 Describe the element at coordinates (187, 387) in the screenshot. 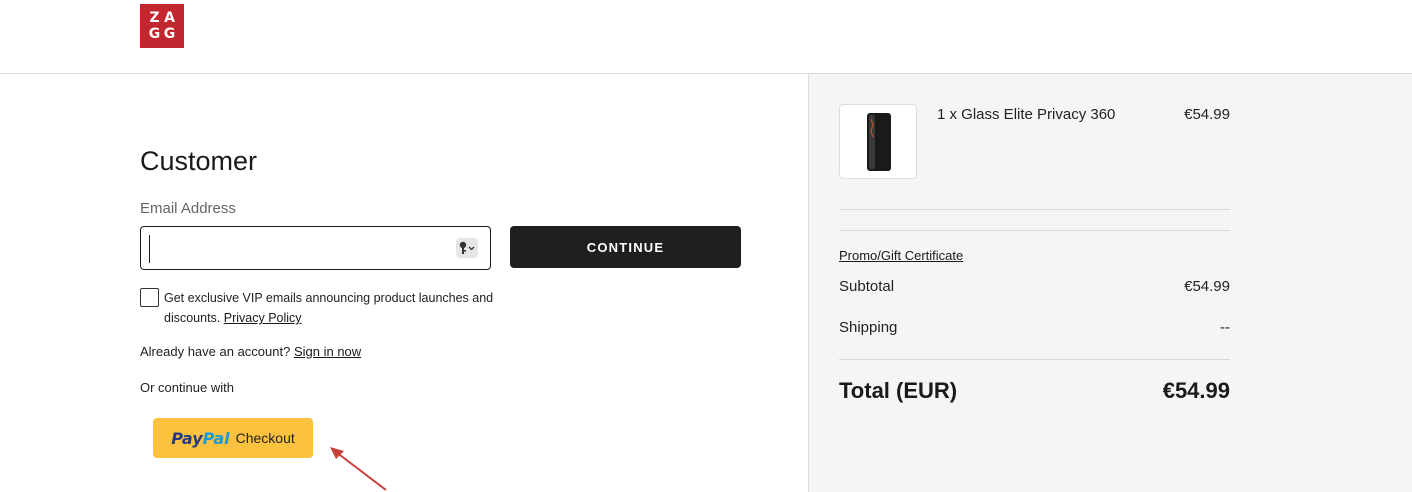

I see `or-continue-label: Or continue with` at that location.